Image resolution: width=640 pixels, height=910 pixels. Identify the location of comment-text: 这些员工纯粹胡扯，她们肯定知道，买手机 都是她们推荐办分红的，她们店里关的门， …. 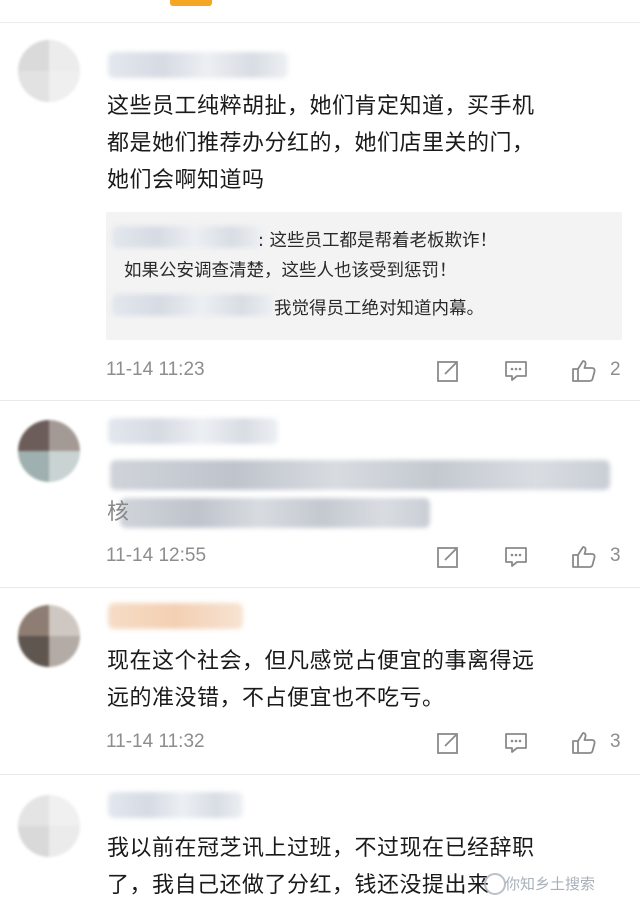
(321, 143).